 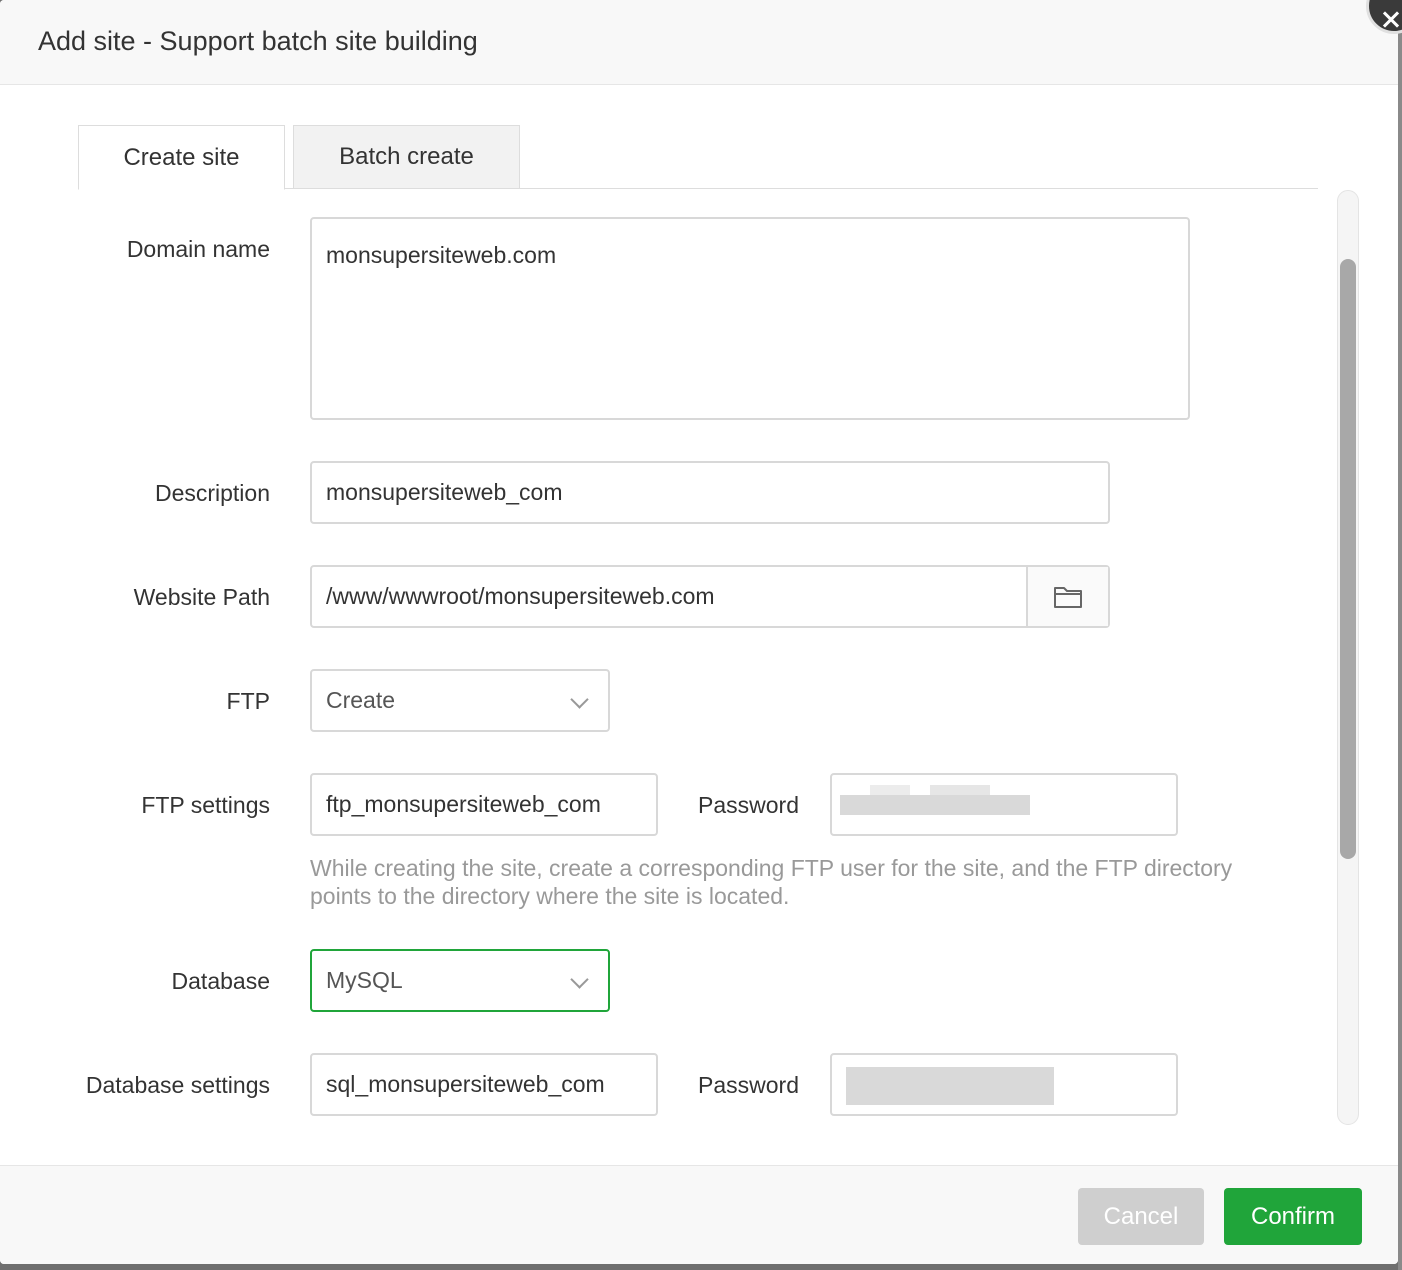 What do you see at coordinates (406, 157) in the screenshot?
I see `tab-batch-create: Batch create` at bounding box center [406, 157].